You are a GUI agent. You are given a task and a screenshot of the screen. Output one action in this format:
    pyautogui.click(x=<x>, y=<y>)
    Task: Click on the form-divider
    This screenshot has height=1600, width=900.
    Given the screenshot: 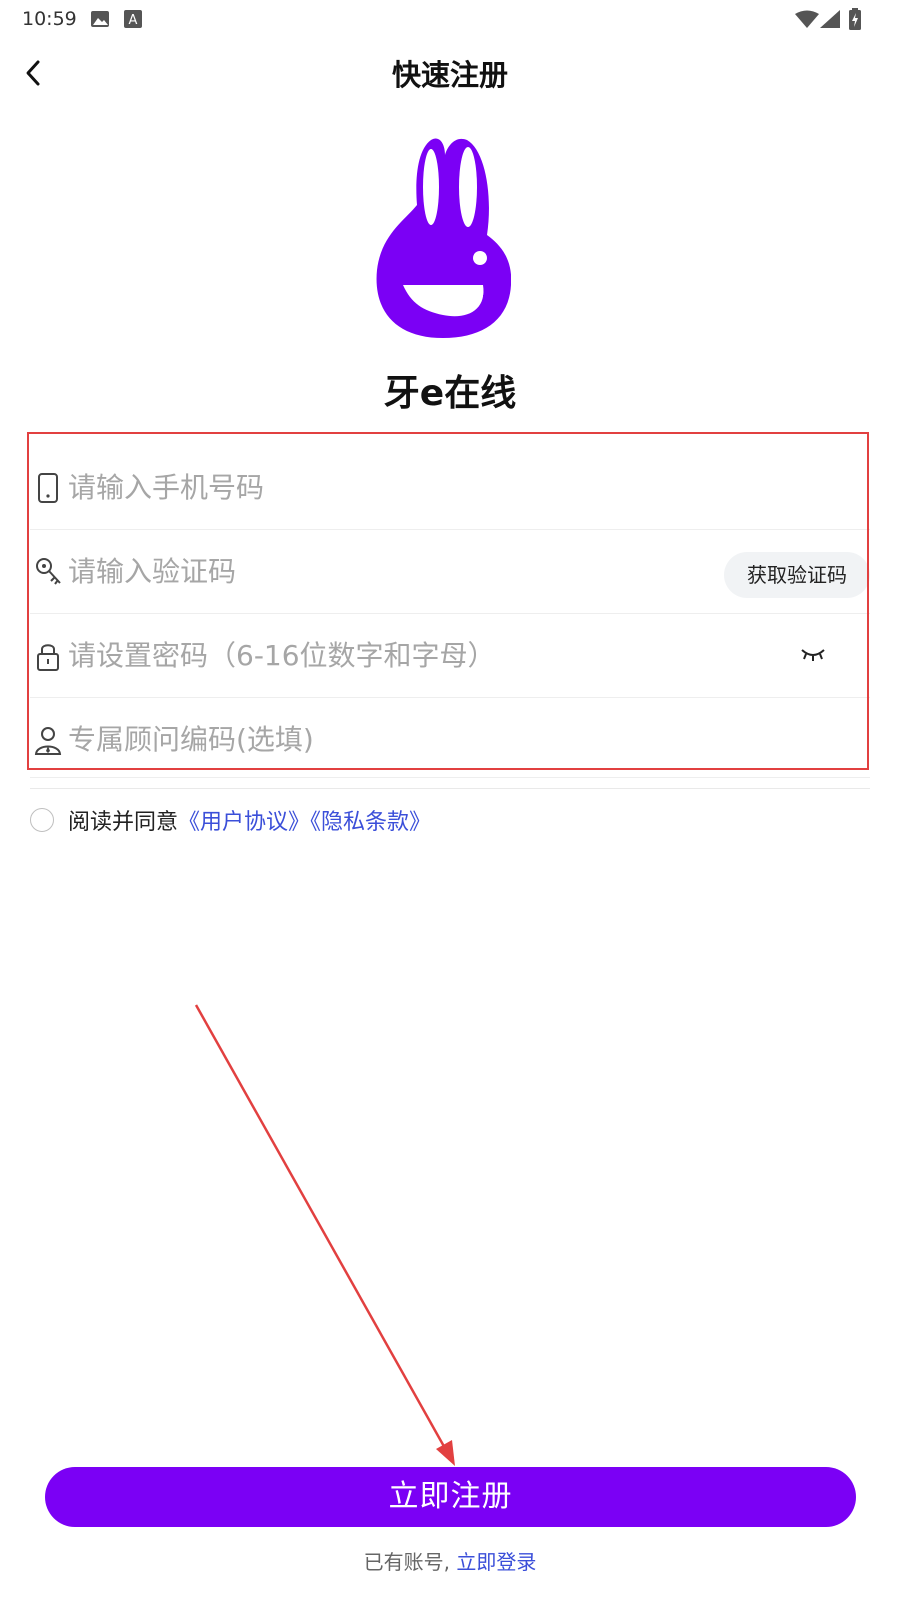 What is the action you would take?
    pyautogui.click(x=450, y=788)
    